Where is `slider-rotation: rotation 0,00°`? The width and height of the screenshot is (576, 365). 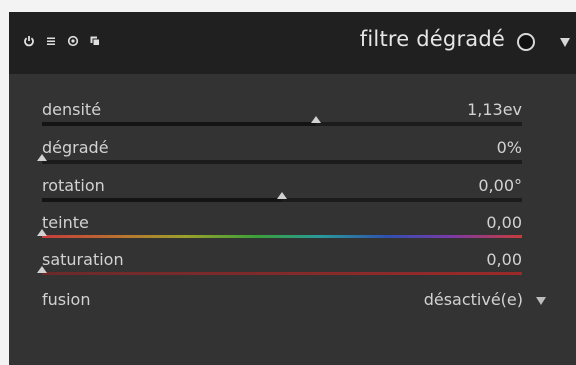
slider-rotation: rotation 0,00° is located at coordinates (282, 190).